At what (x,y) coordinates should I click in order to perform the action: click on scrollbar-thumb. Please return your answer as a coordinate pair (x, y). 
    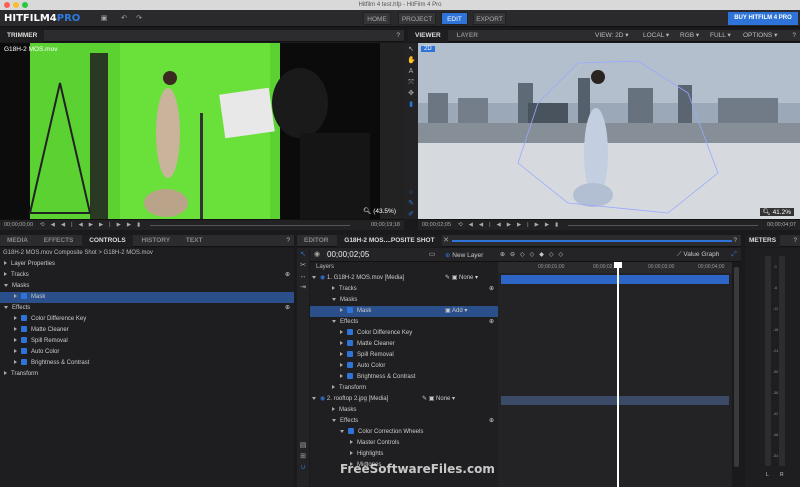
    Looking at the image, I should click on (736, 367).